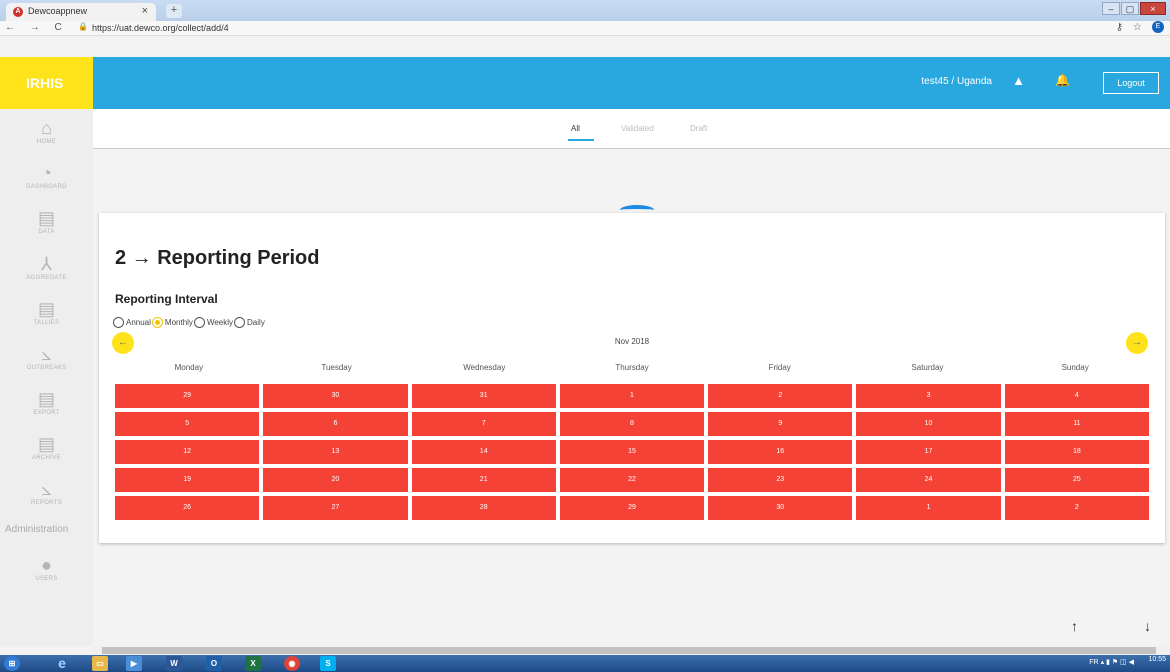  What do you see at coordinates (187, 508) in the screenshot?
I see `calendar-day: 26` at bounding box center [187, 508].